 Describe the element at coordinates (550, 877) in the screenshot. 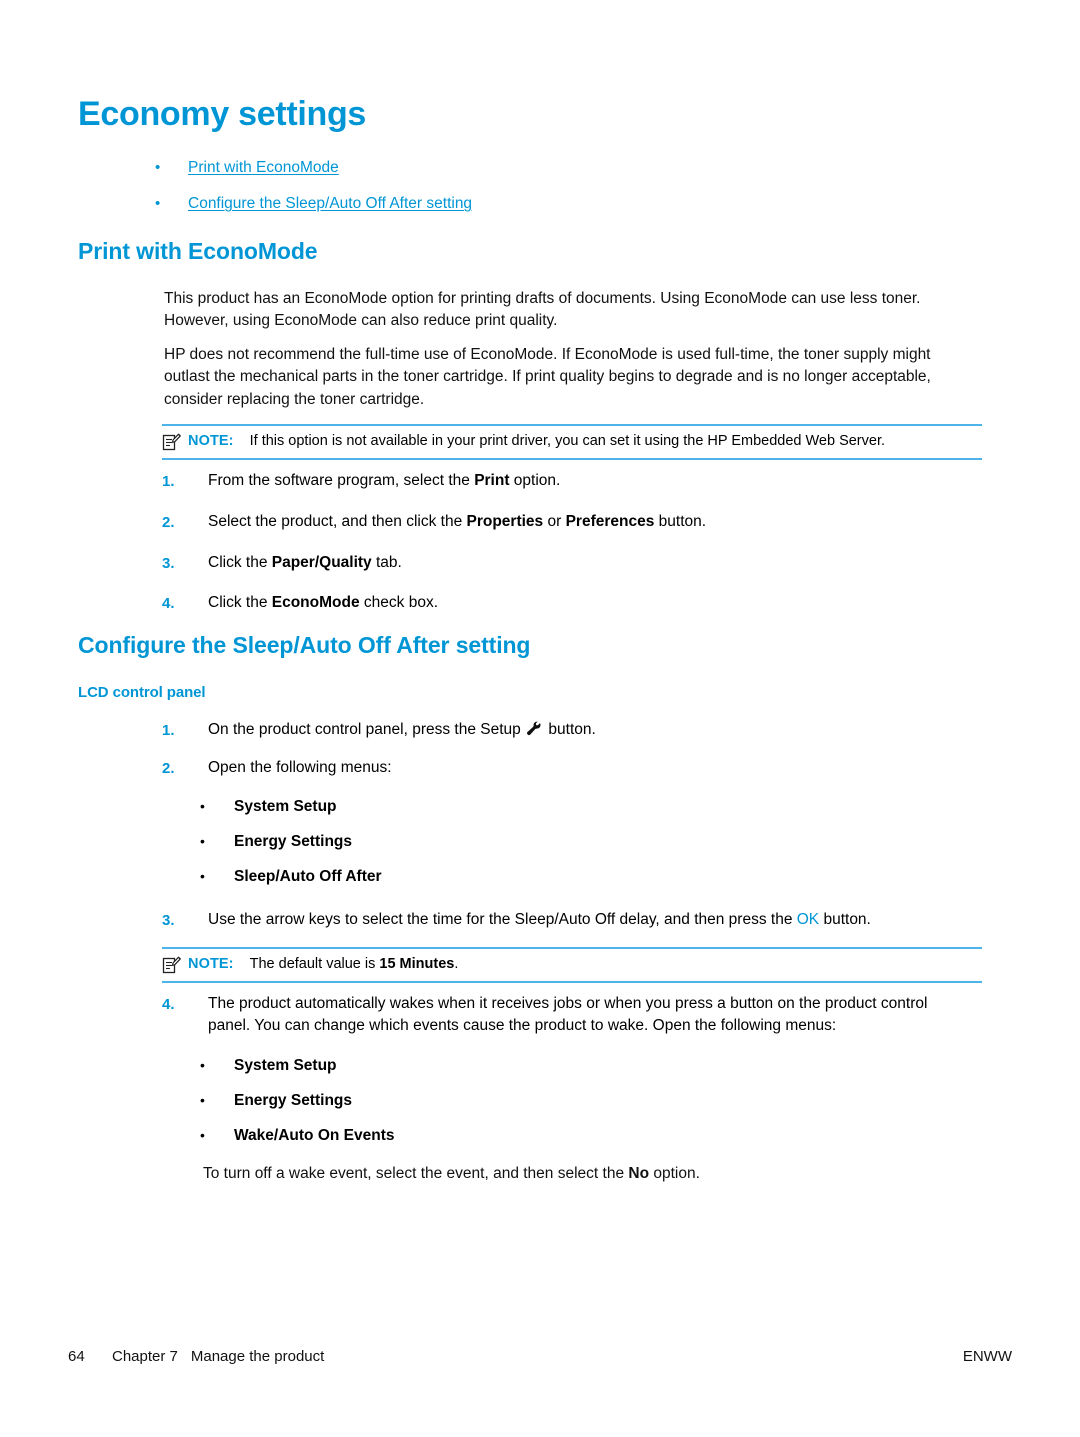

I see `list-item: • Sleep/Auto Off After` at that location.